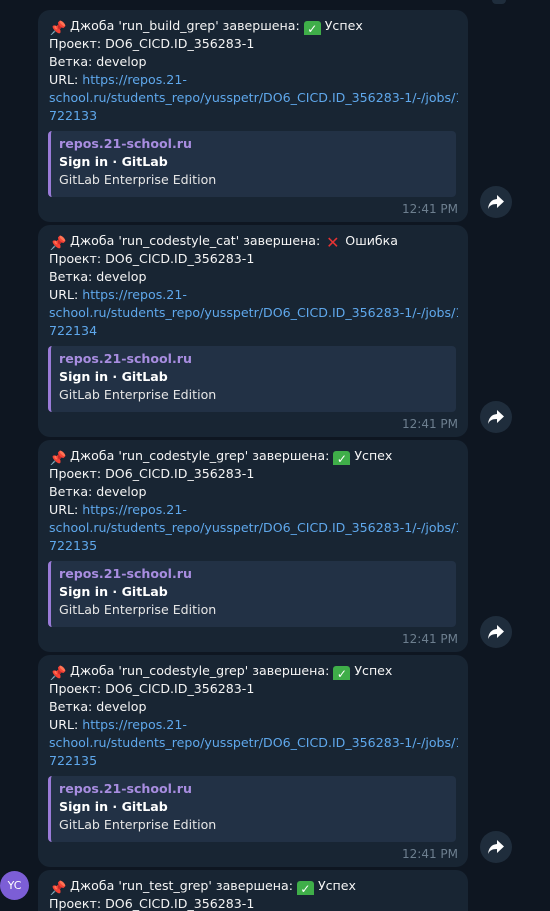 The height and width of the screenshot is (911, 550). I want to click on job-url-link-end: 722134, so click(253, 331).